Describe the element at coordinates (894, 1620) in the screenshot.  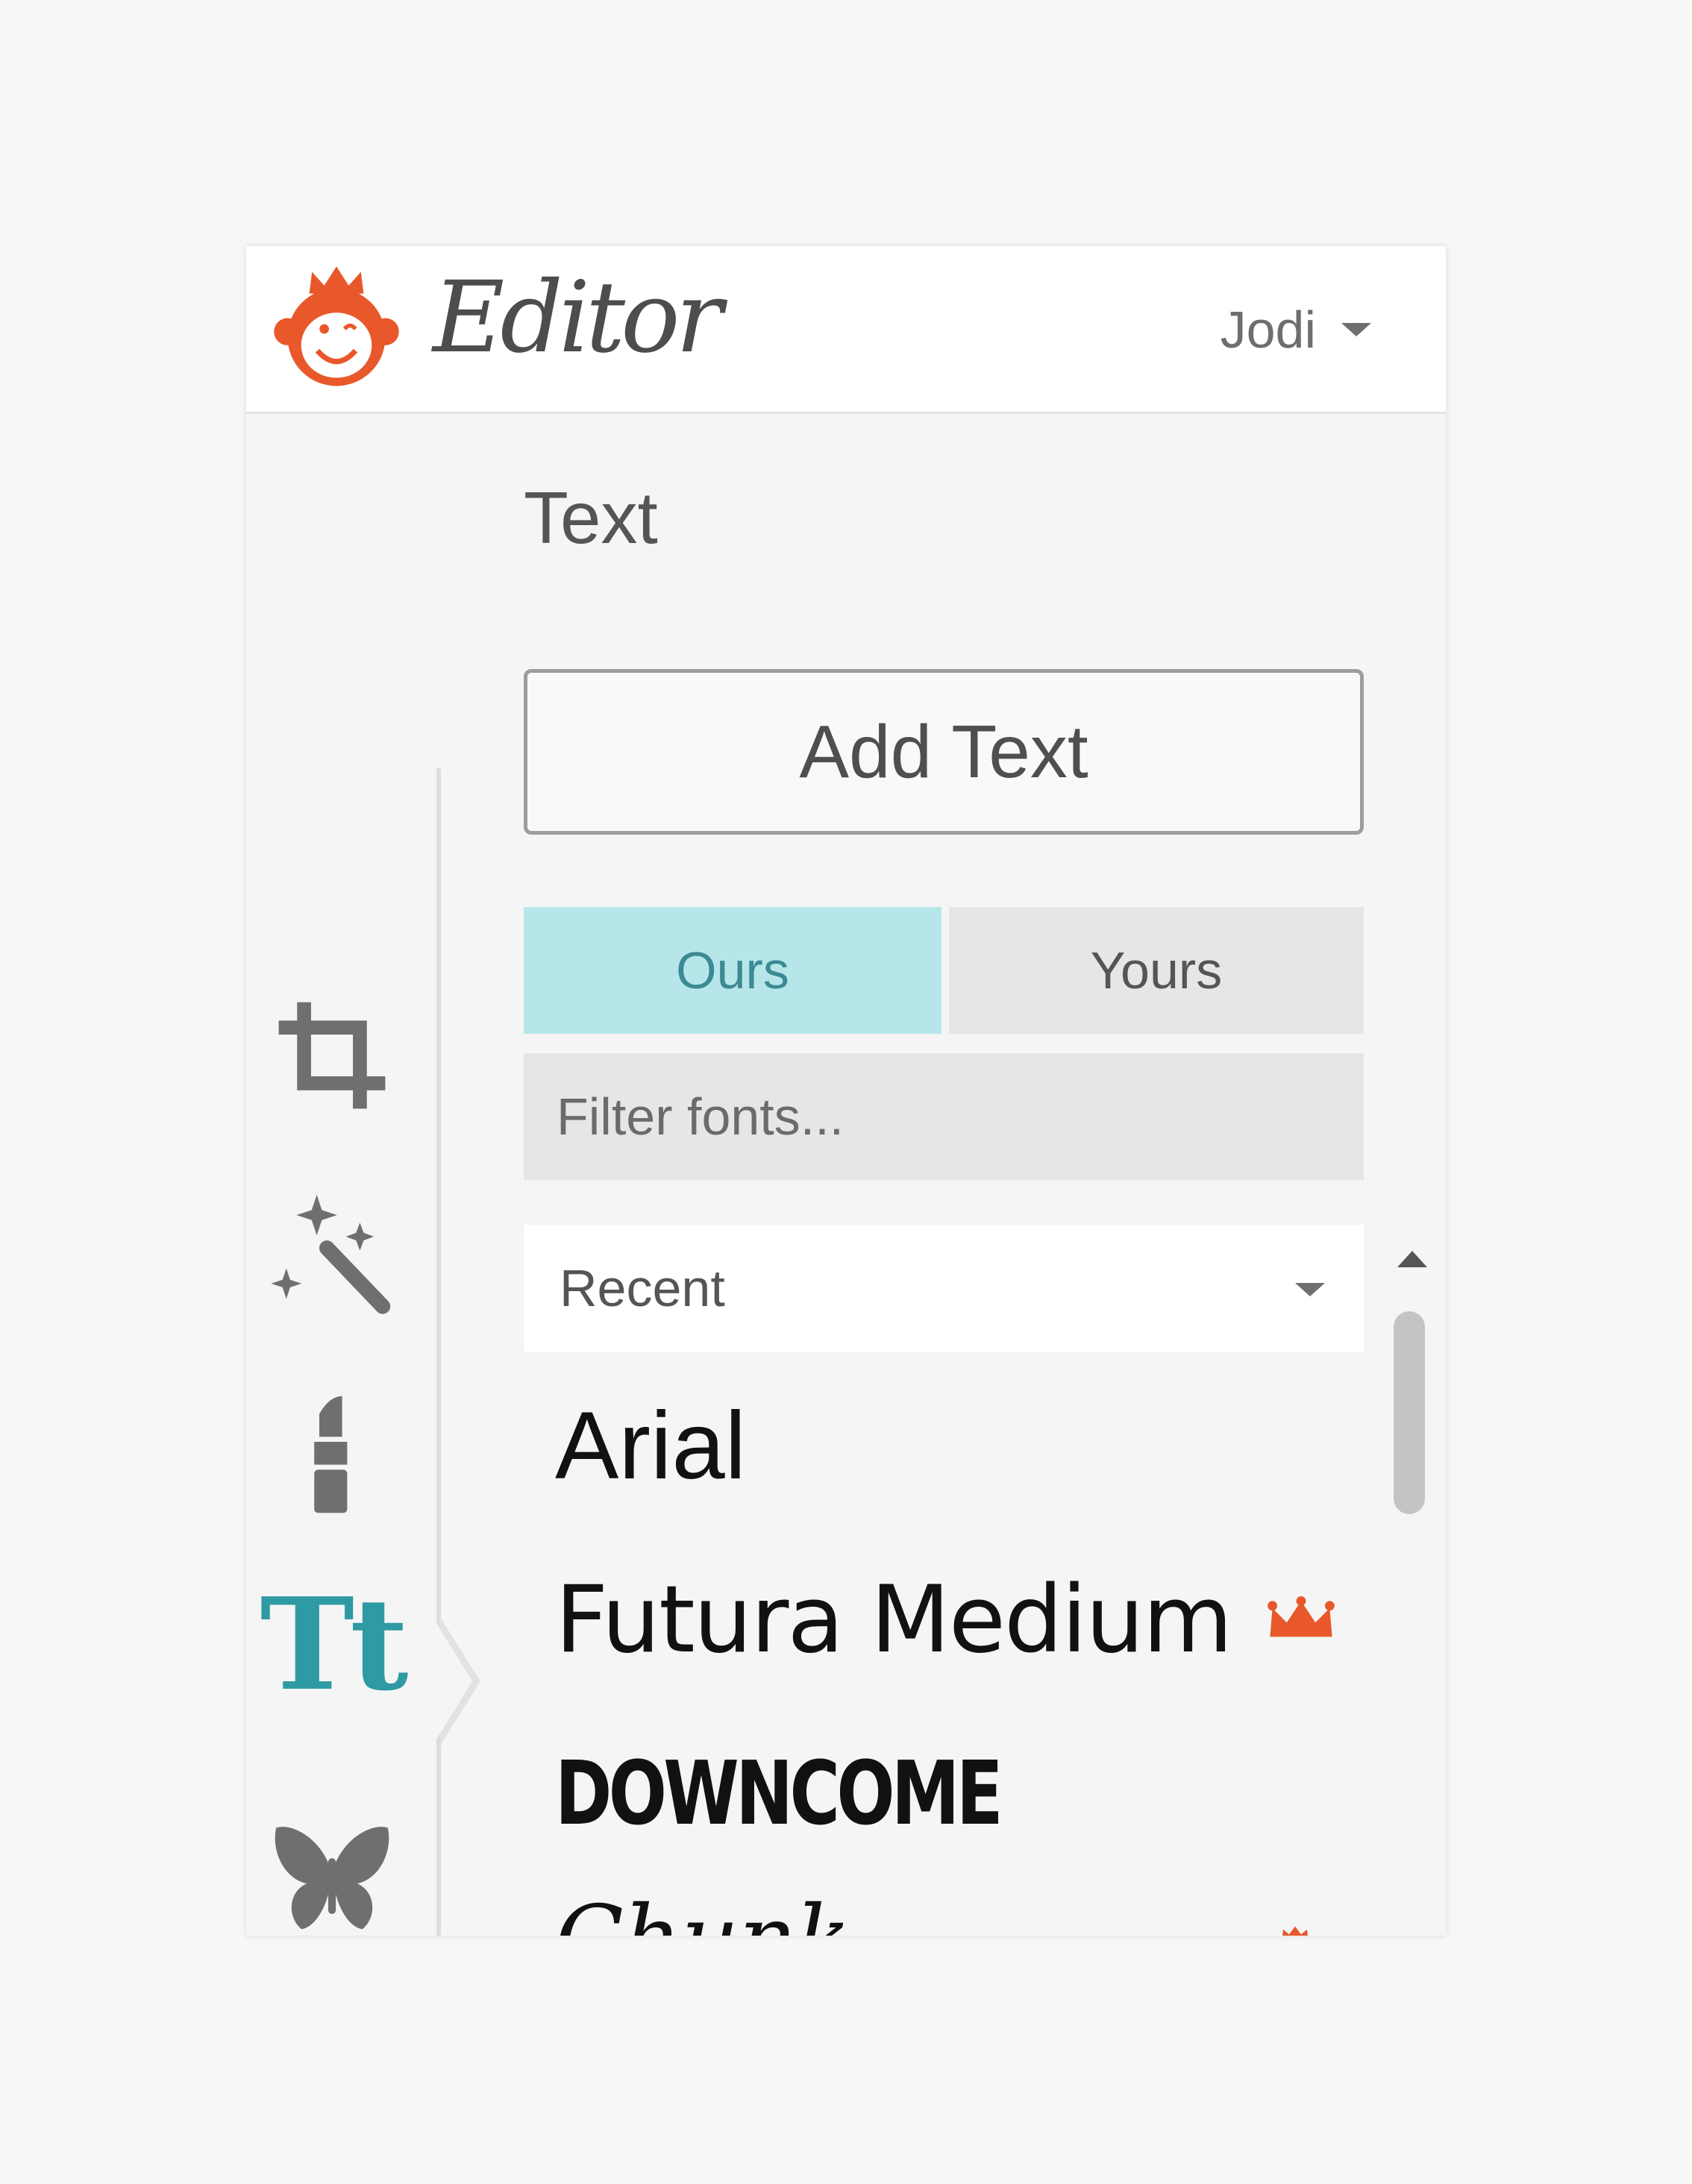
I see `font-item-futura-medium: Futura Medium` at that location.